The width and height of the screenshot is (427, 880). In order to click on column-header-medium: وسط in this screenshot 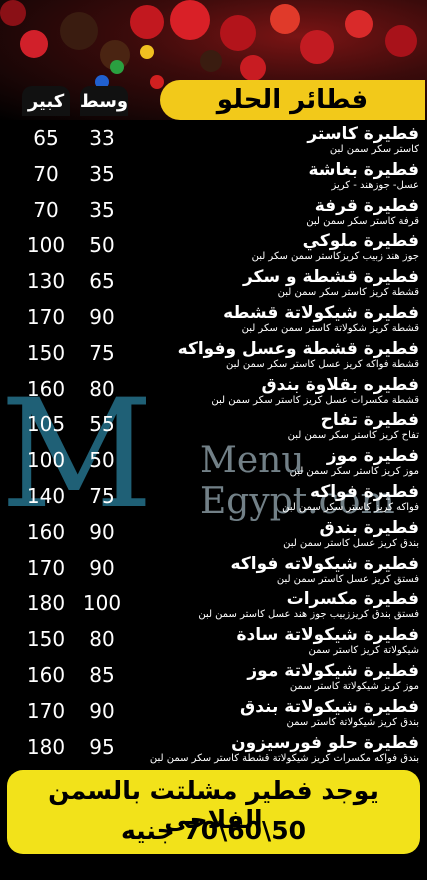, I will do `click(104, 101)`.